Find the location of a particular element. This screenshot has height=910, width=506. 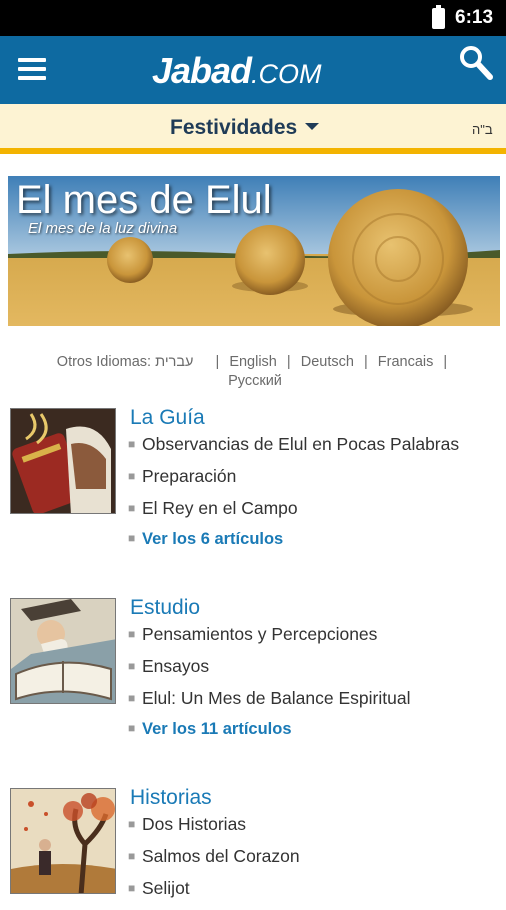

banner-title: El mes de Elul is located at coordinates (144, 200).